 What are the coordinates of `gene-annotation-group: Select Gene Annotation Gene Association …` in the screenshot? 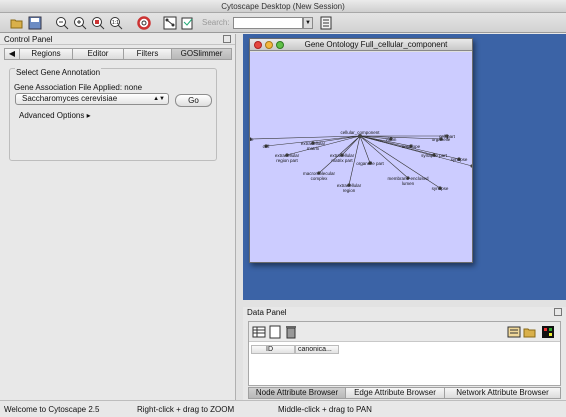 It's located at (113, 114).